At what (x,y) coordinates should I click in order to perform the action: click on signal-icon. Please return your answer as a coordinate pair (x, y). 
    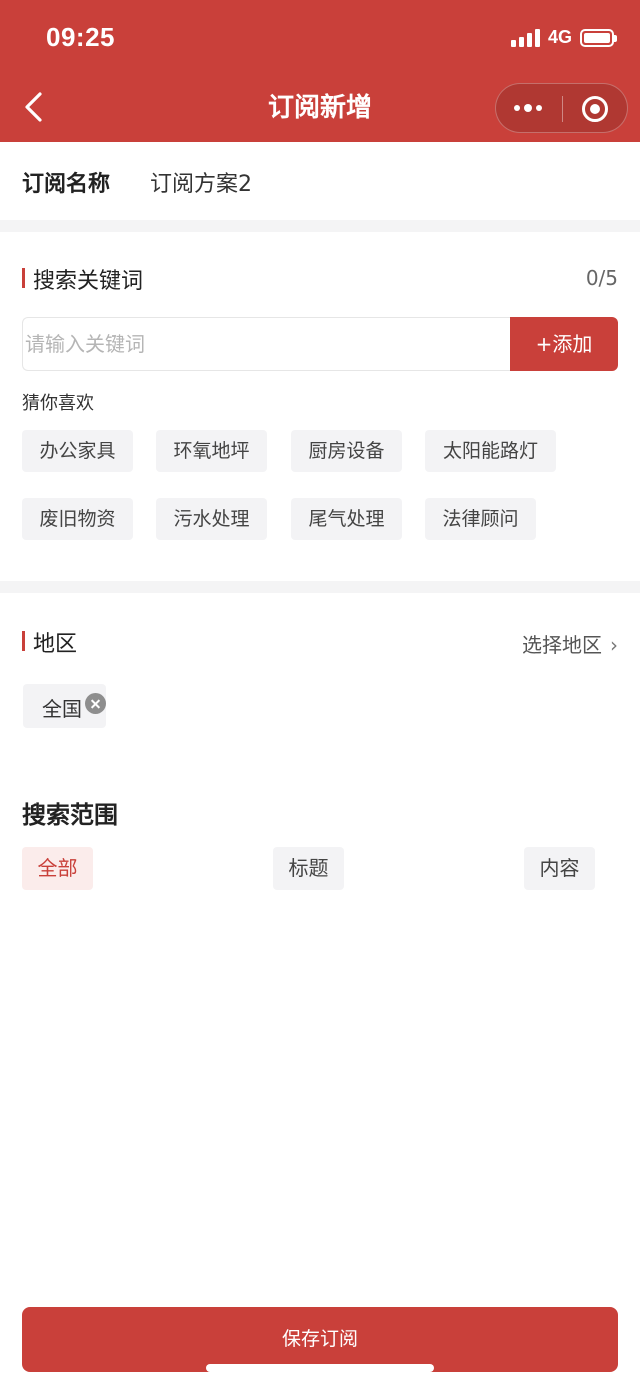
    Looking at the image, I should click on (525, 37).